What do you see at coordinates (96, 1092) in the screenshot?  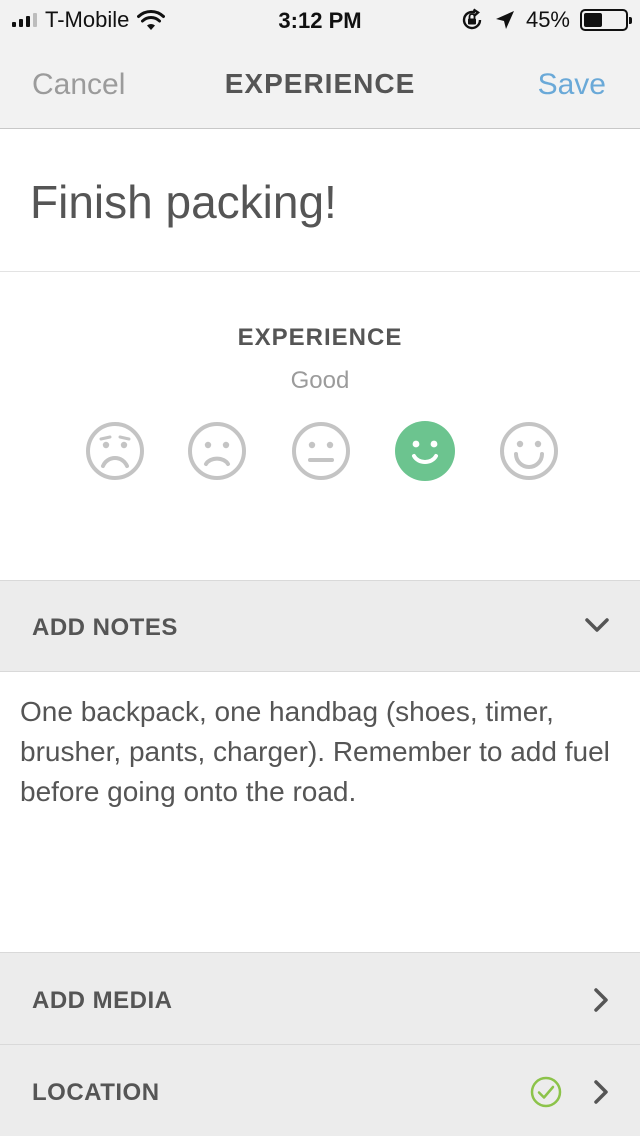 I see `location-label: LOCATION` at bounding box center [96, 1092].